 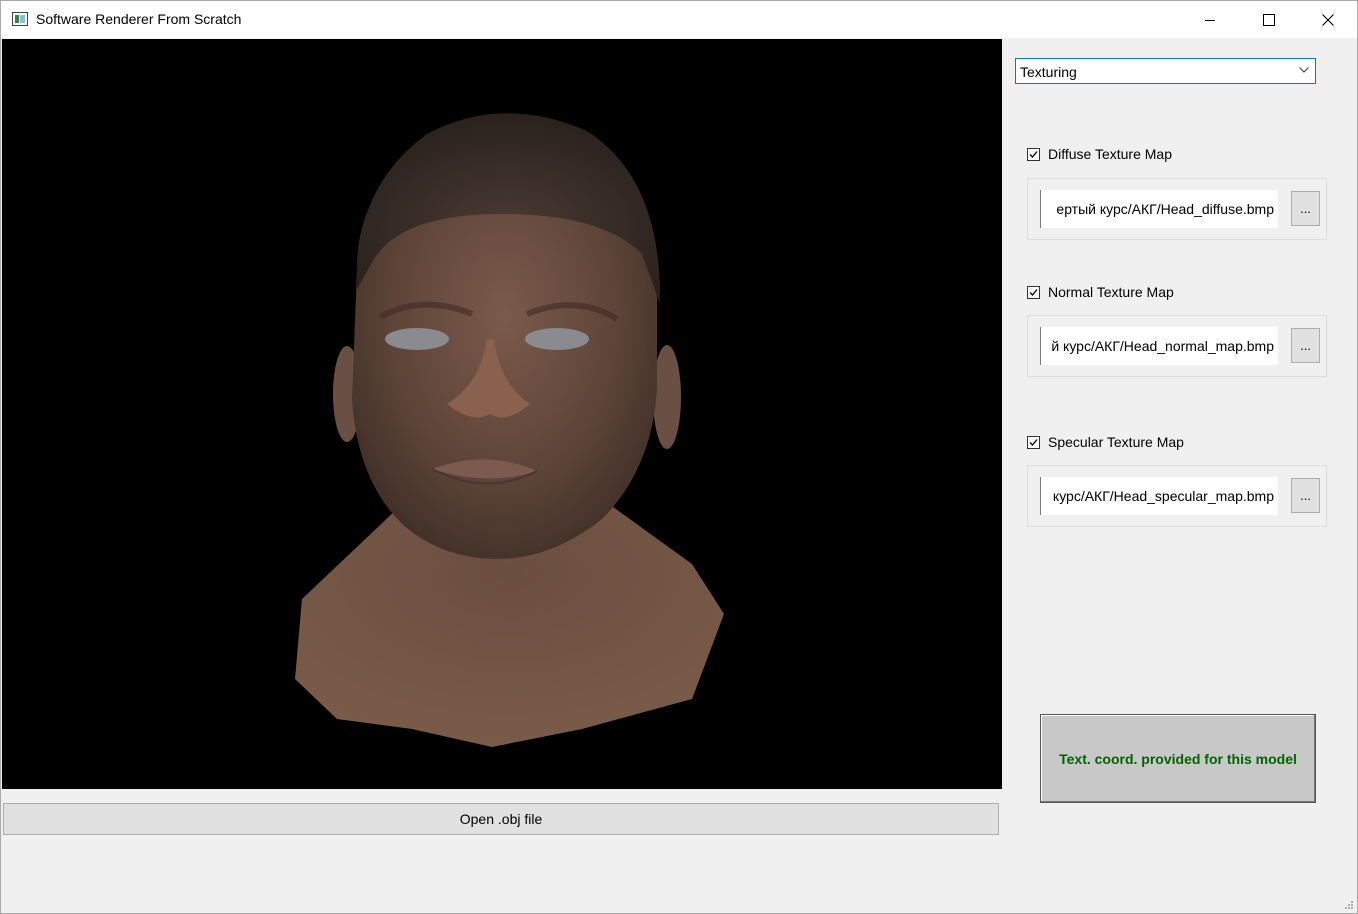 I want to click on normal-label: Normal Texture Map, so click(x=1111, y=292).